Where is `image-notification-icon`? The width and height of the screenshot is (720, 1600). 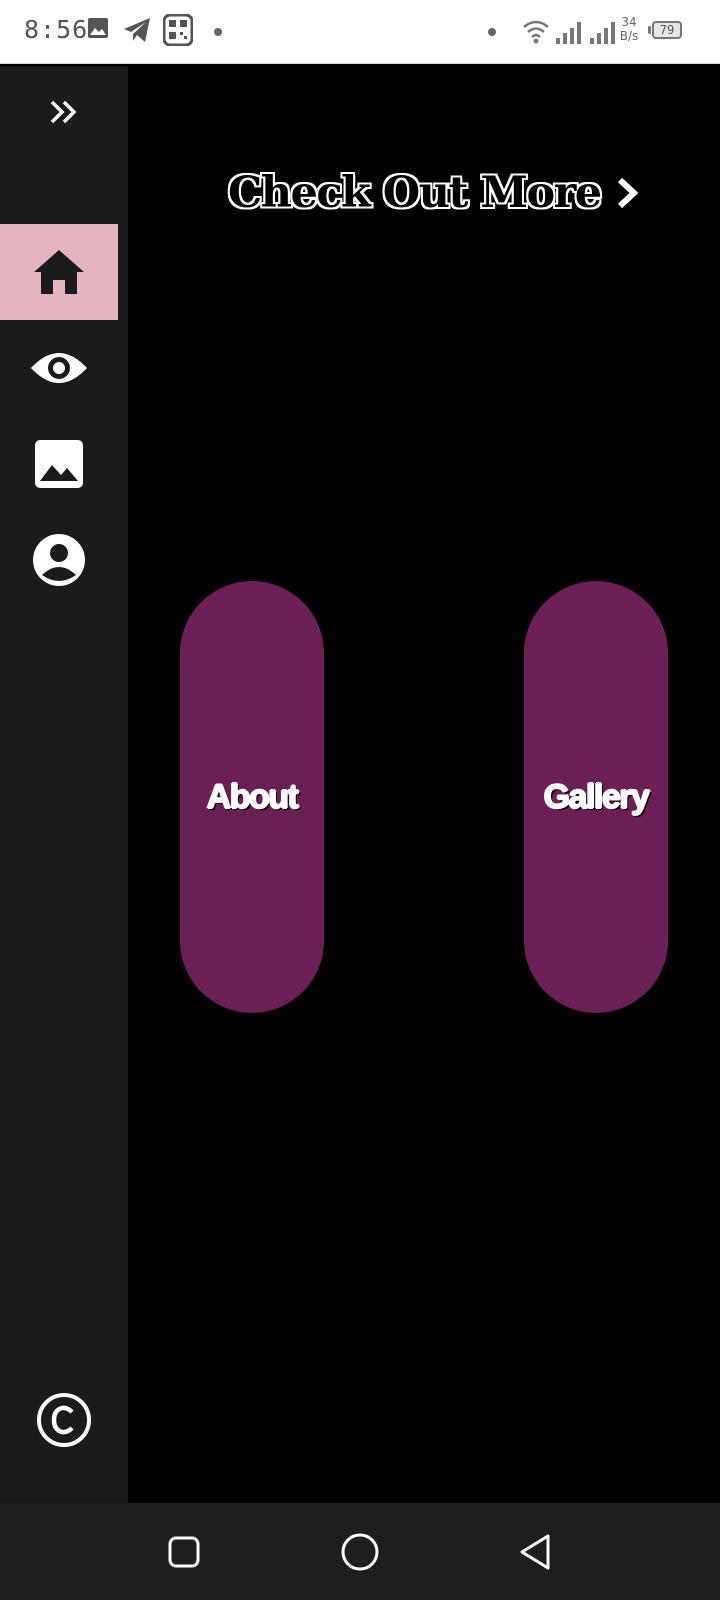
image-notification-icon is located at coordinates (98, 30).